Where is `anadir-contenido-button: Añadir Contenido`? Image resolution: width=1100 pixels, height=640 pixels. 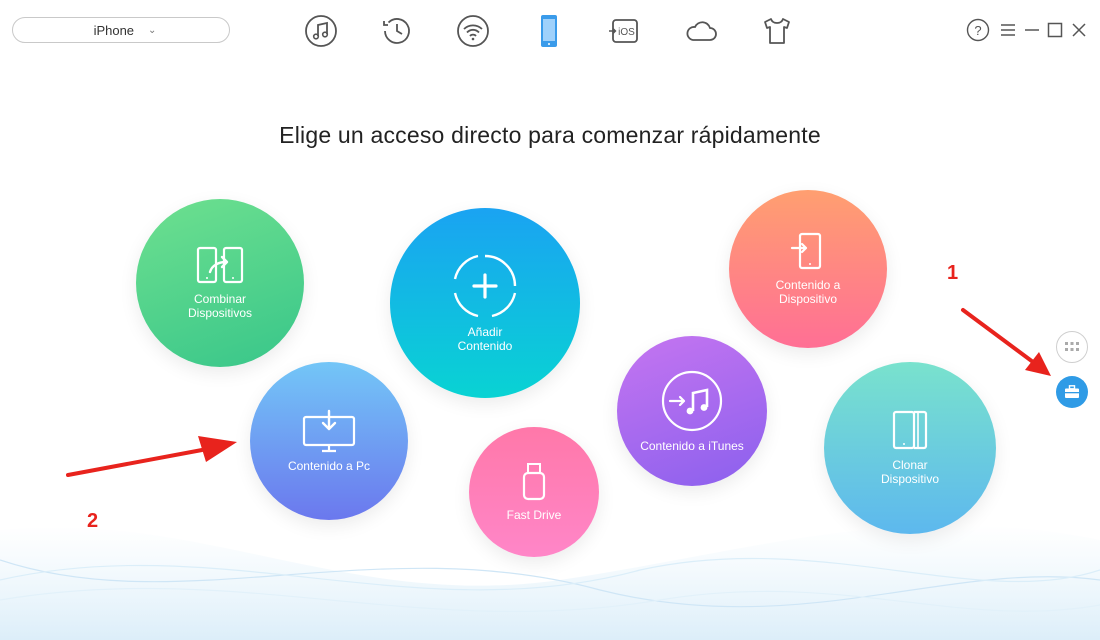
anadir-contenido-button: Añadir Contenido is located at coordinates (485, 303).